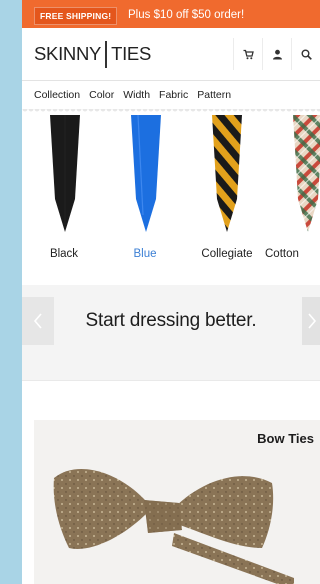 The image size is (320, 584). Describe the element at coordinates (106, 54) in the screenshot. I see `logo-divider` at that location.